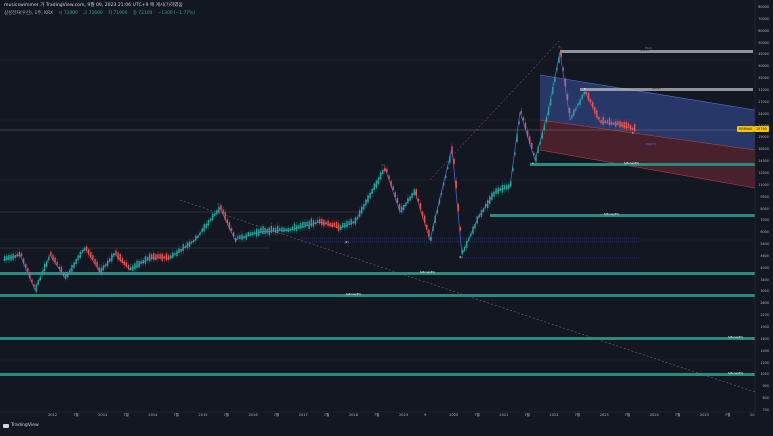 Image resolution: width=773 pixels, height=436 pixels. What do you see at coordinates (764, 303) in the screenshot?
I see `y-tick-label: 2600` at bounding box center [764, 303].